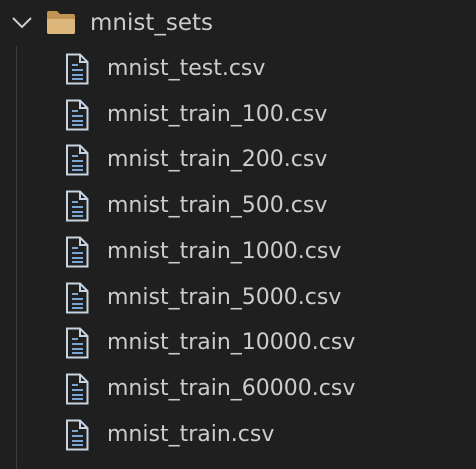 Image resolution: width=476 pixels, height=469 pixels. What do you see at coordinates (224, 297) in the screenshot?
I see `file-label: mnist_train_5000.csv` at bounding box center [224, 297].